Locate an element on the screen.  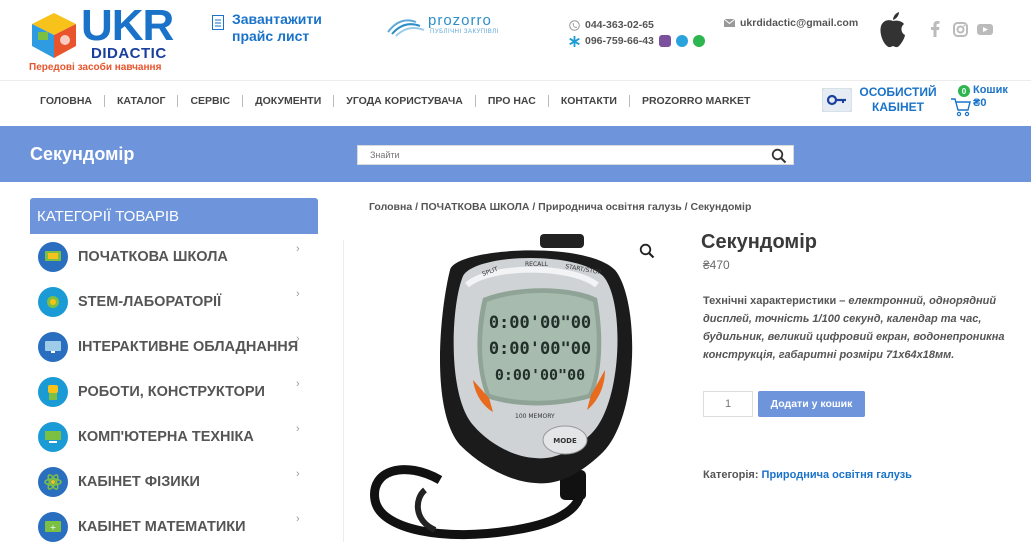
category-item-physics: КАБІНЕТ ФІЗИКИ › is located at coordinates (174, 481).